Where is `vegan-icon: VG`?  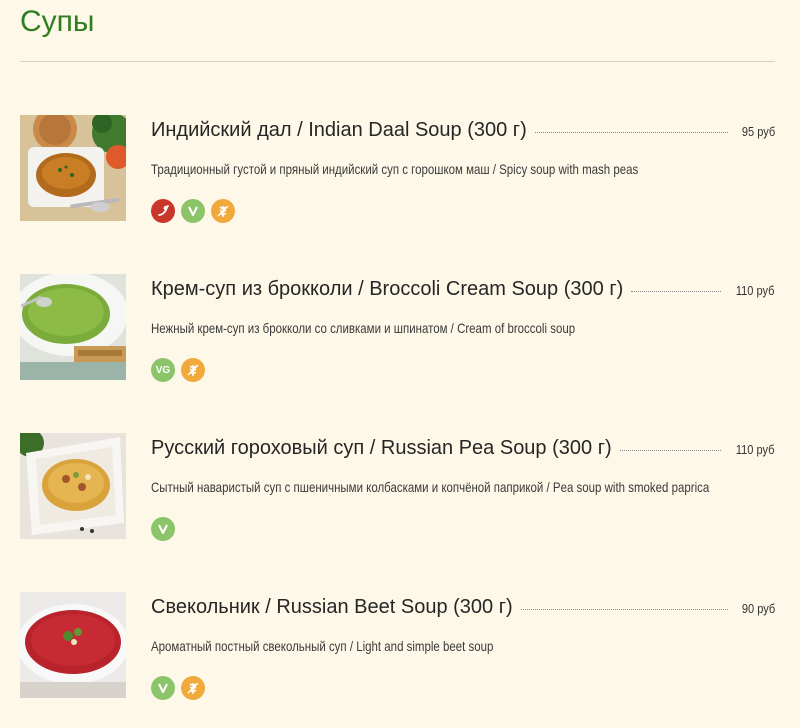 vegan-icon: VG is located at coordinates (163, 370).